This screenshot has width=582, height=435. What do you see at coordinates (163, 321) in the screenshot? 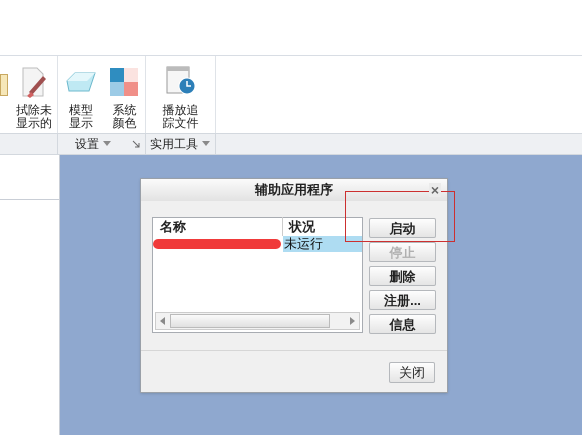
I see `scroll-left-icon` at bounding box center [163, 321].